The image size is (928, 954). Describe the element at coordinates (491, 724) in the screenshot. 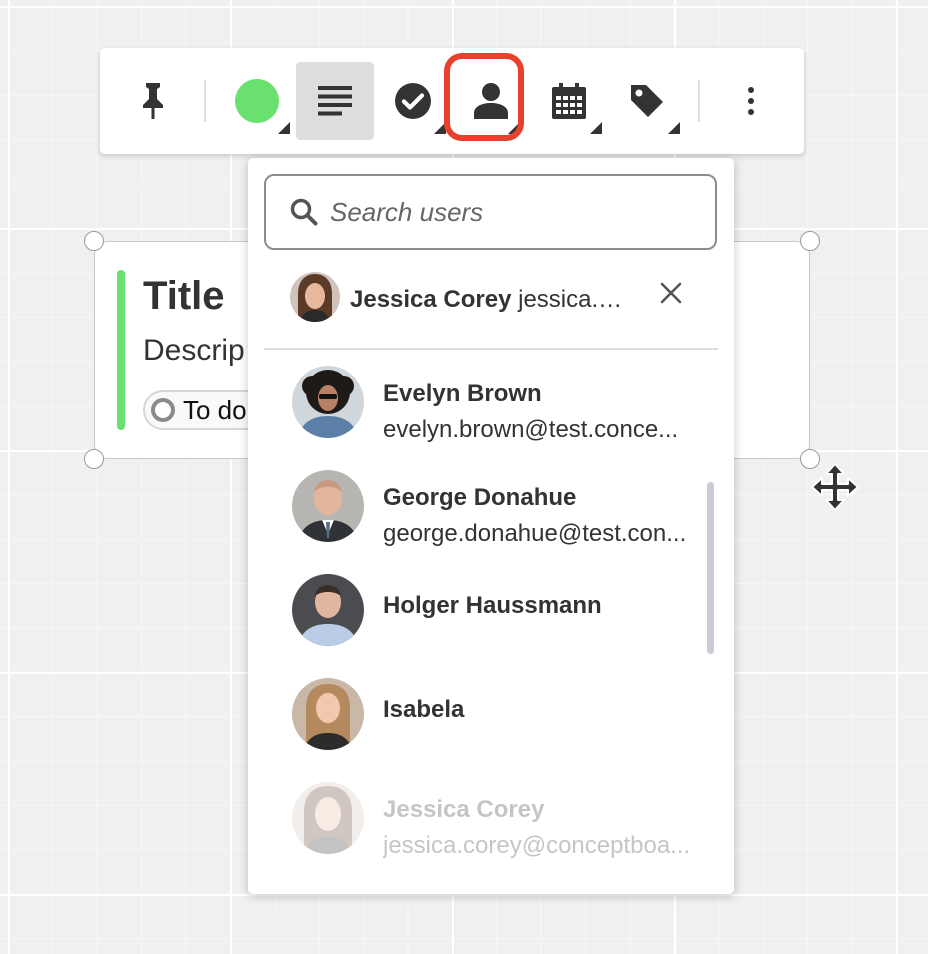

I see `user-list-item: Isabela` at that location.